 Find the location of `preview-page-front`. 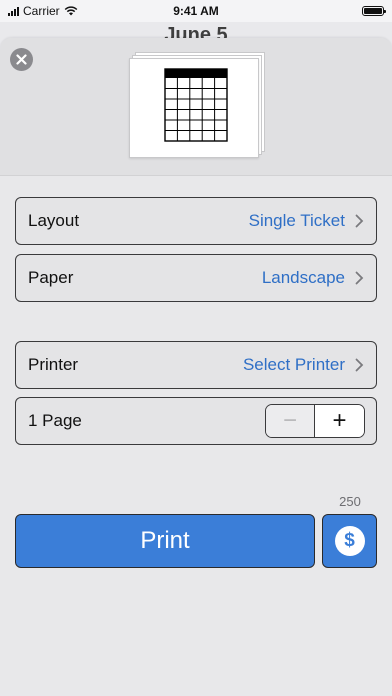

preview-page-front is located at coordinates (194, 108).